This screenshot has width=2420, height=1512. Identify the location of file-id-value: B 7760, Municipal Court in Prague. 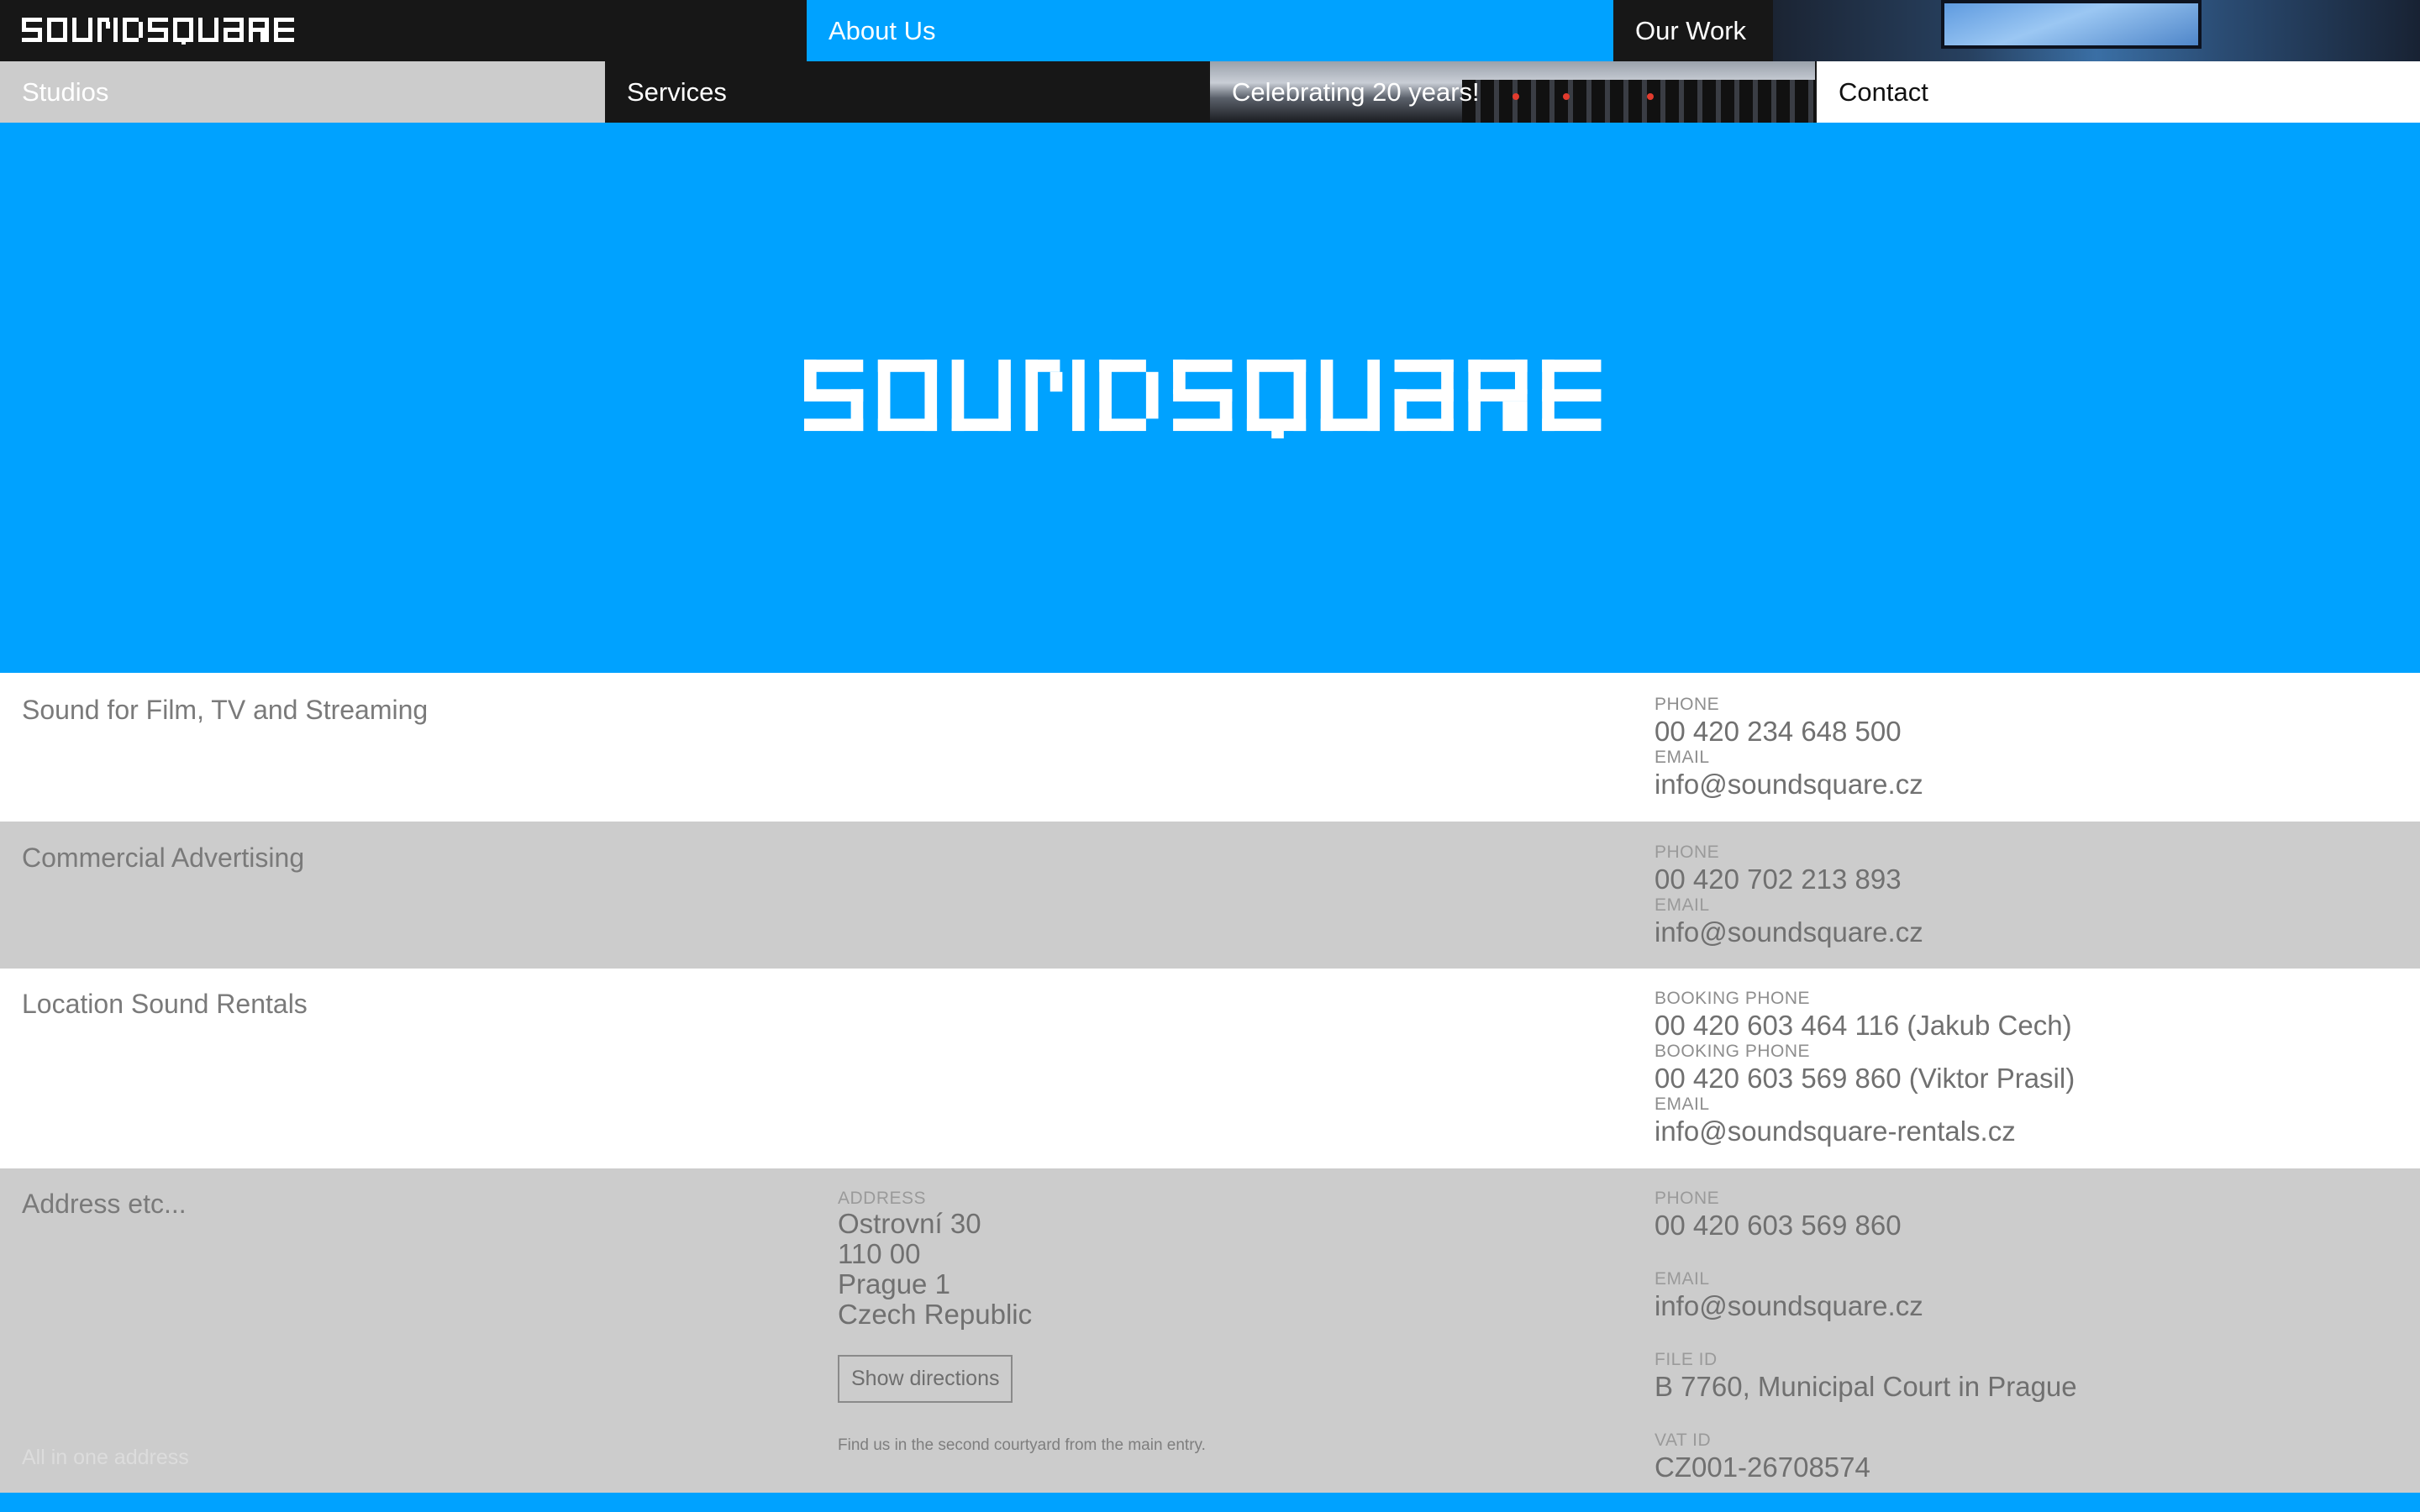
(1866, 1386).